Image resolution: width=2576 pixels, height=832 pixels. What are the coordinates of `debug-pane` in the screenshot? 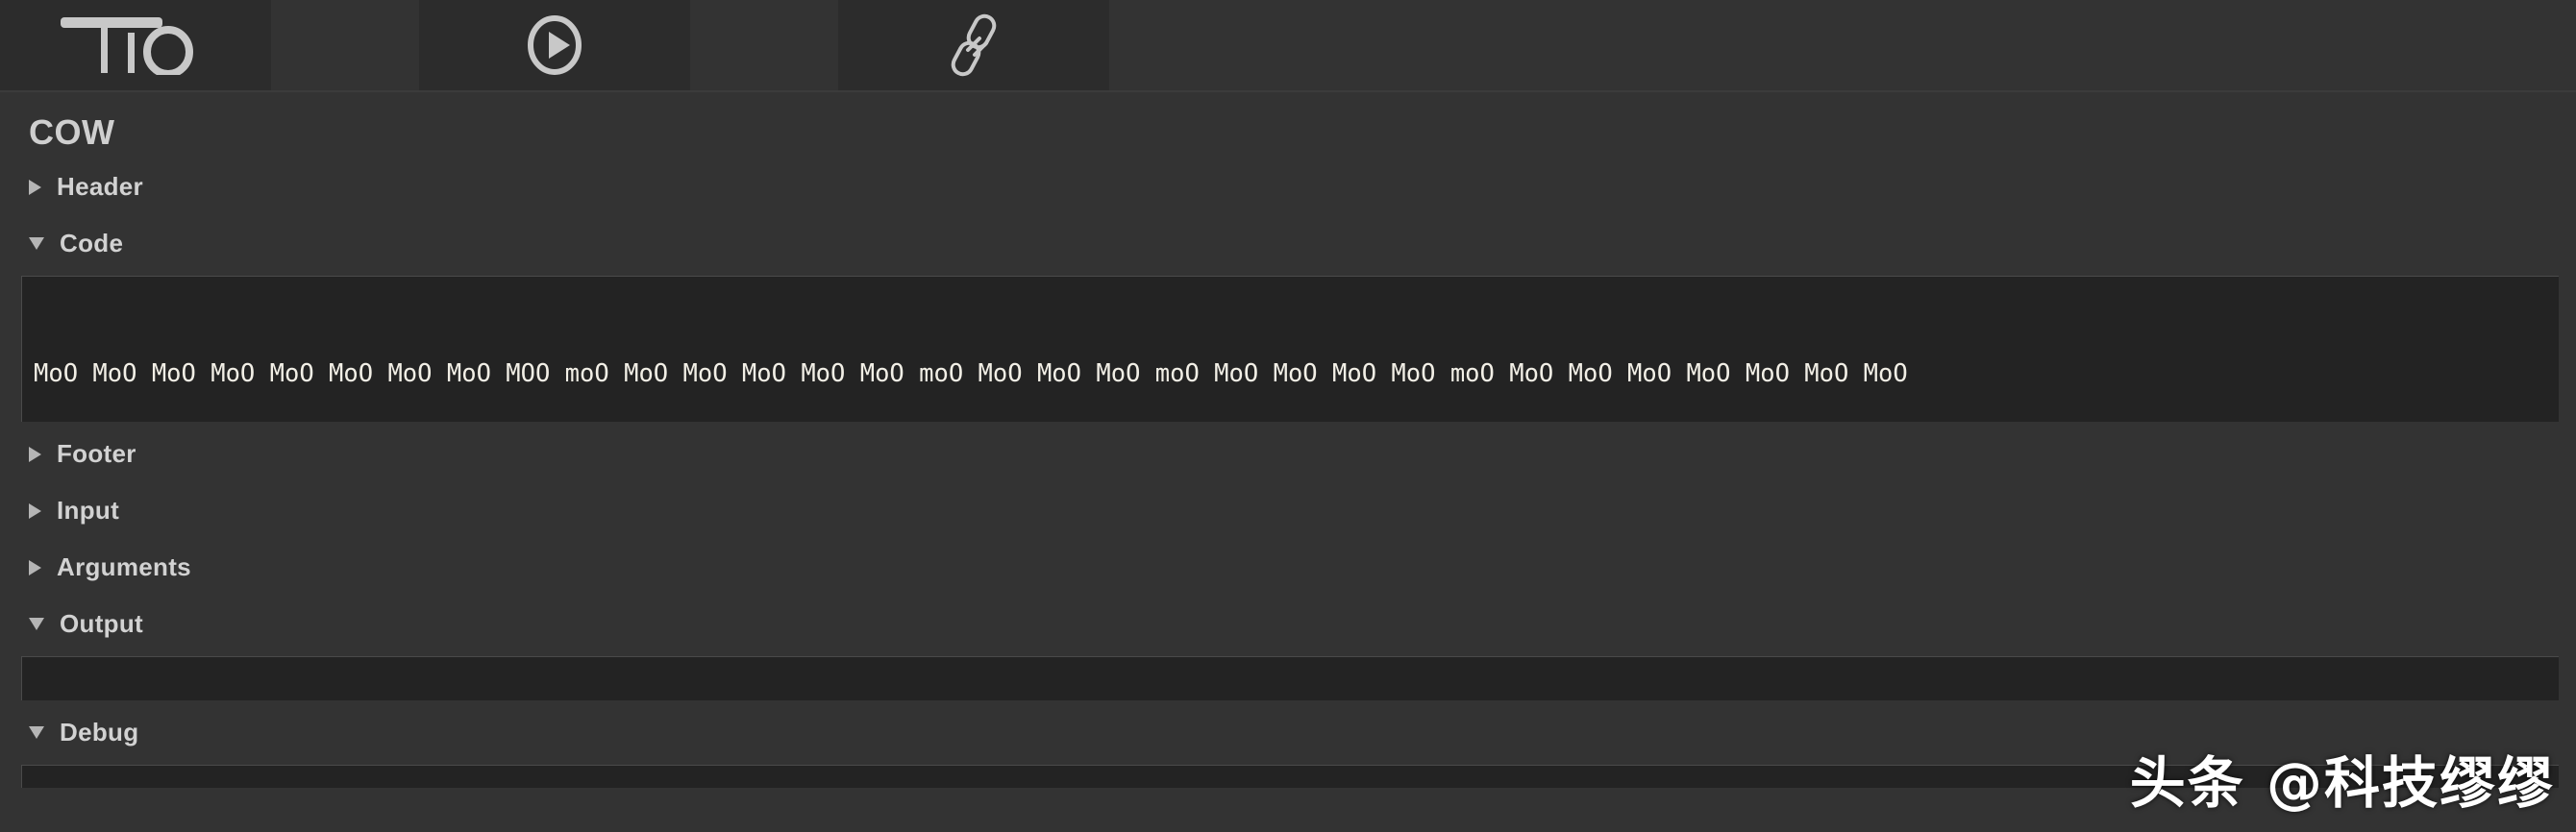 It's located at (1290, 777).